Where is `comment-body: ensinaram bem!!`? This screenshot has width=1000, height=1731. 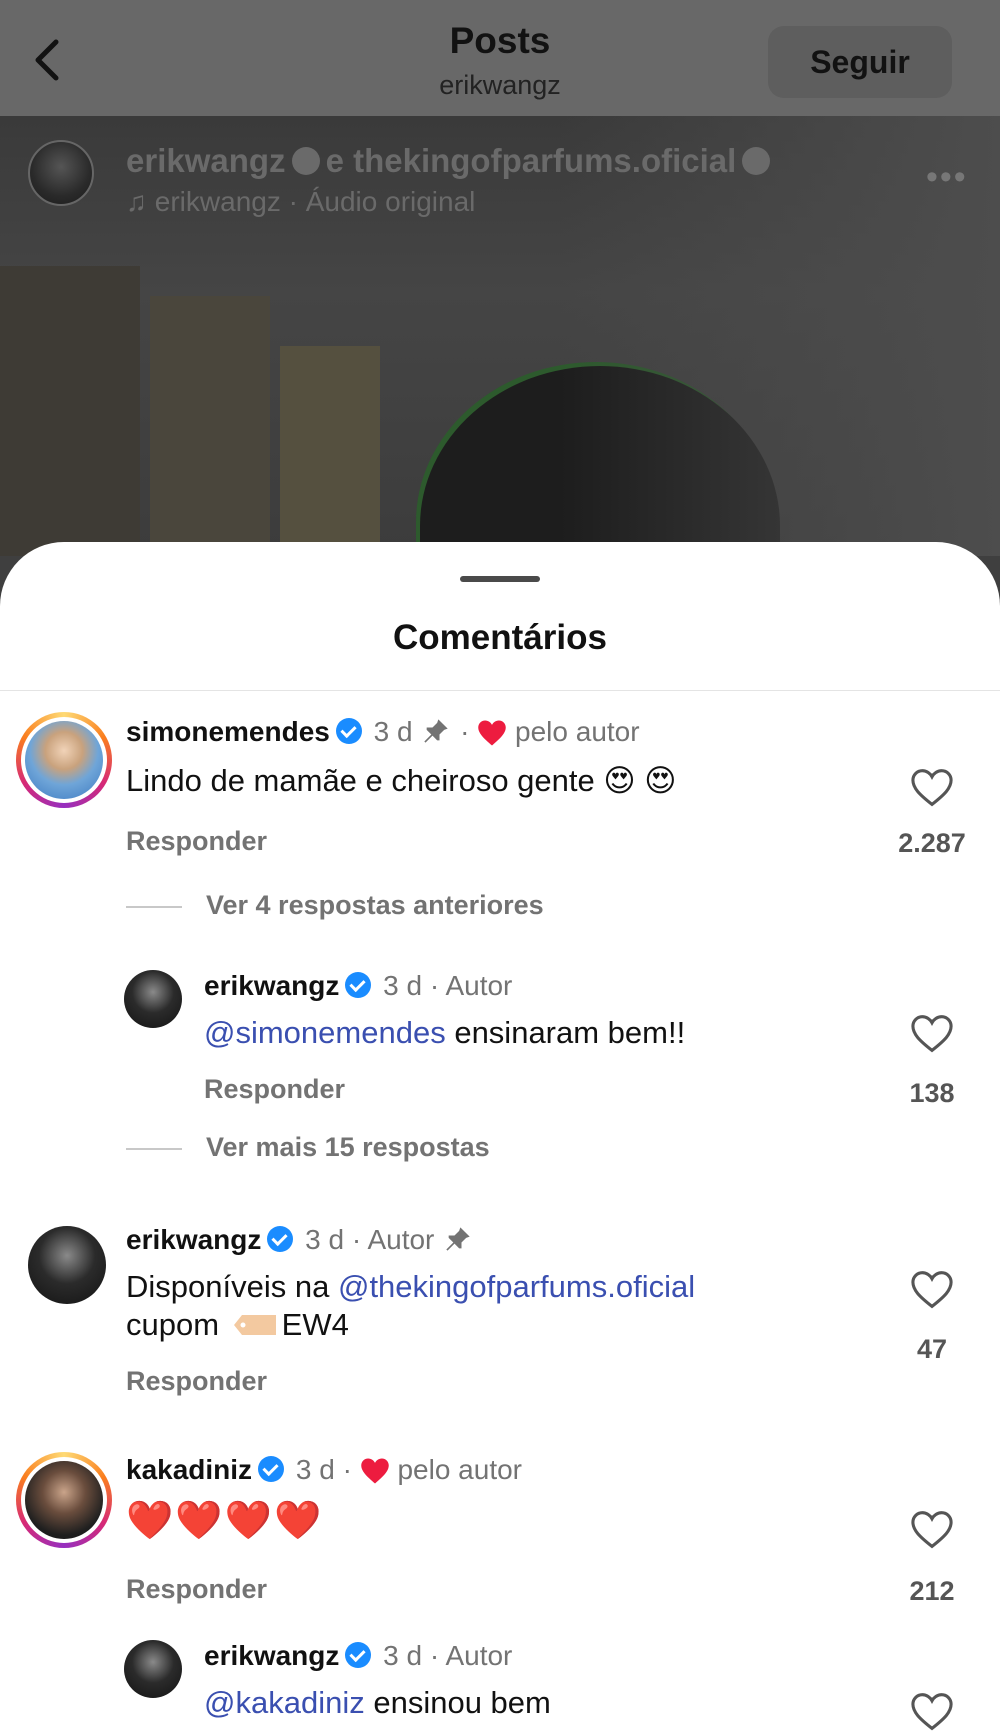 comment-body: ensinaram bem!! is located at coordinates (570, 1032).